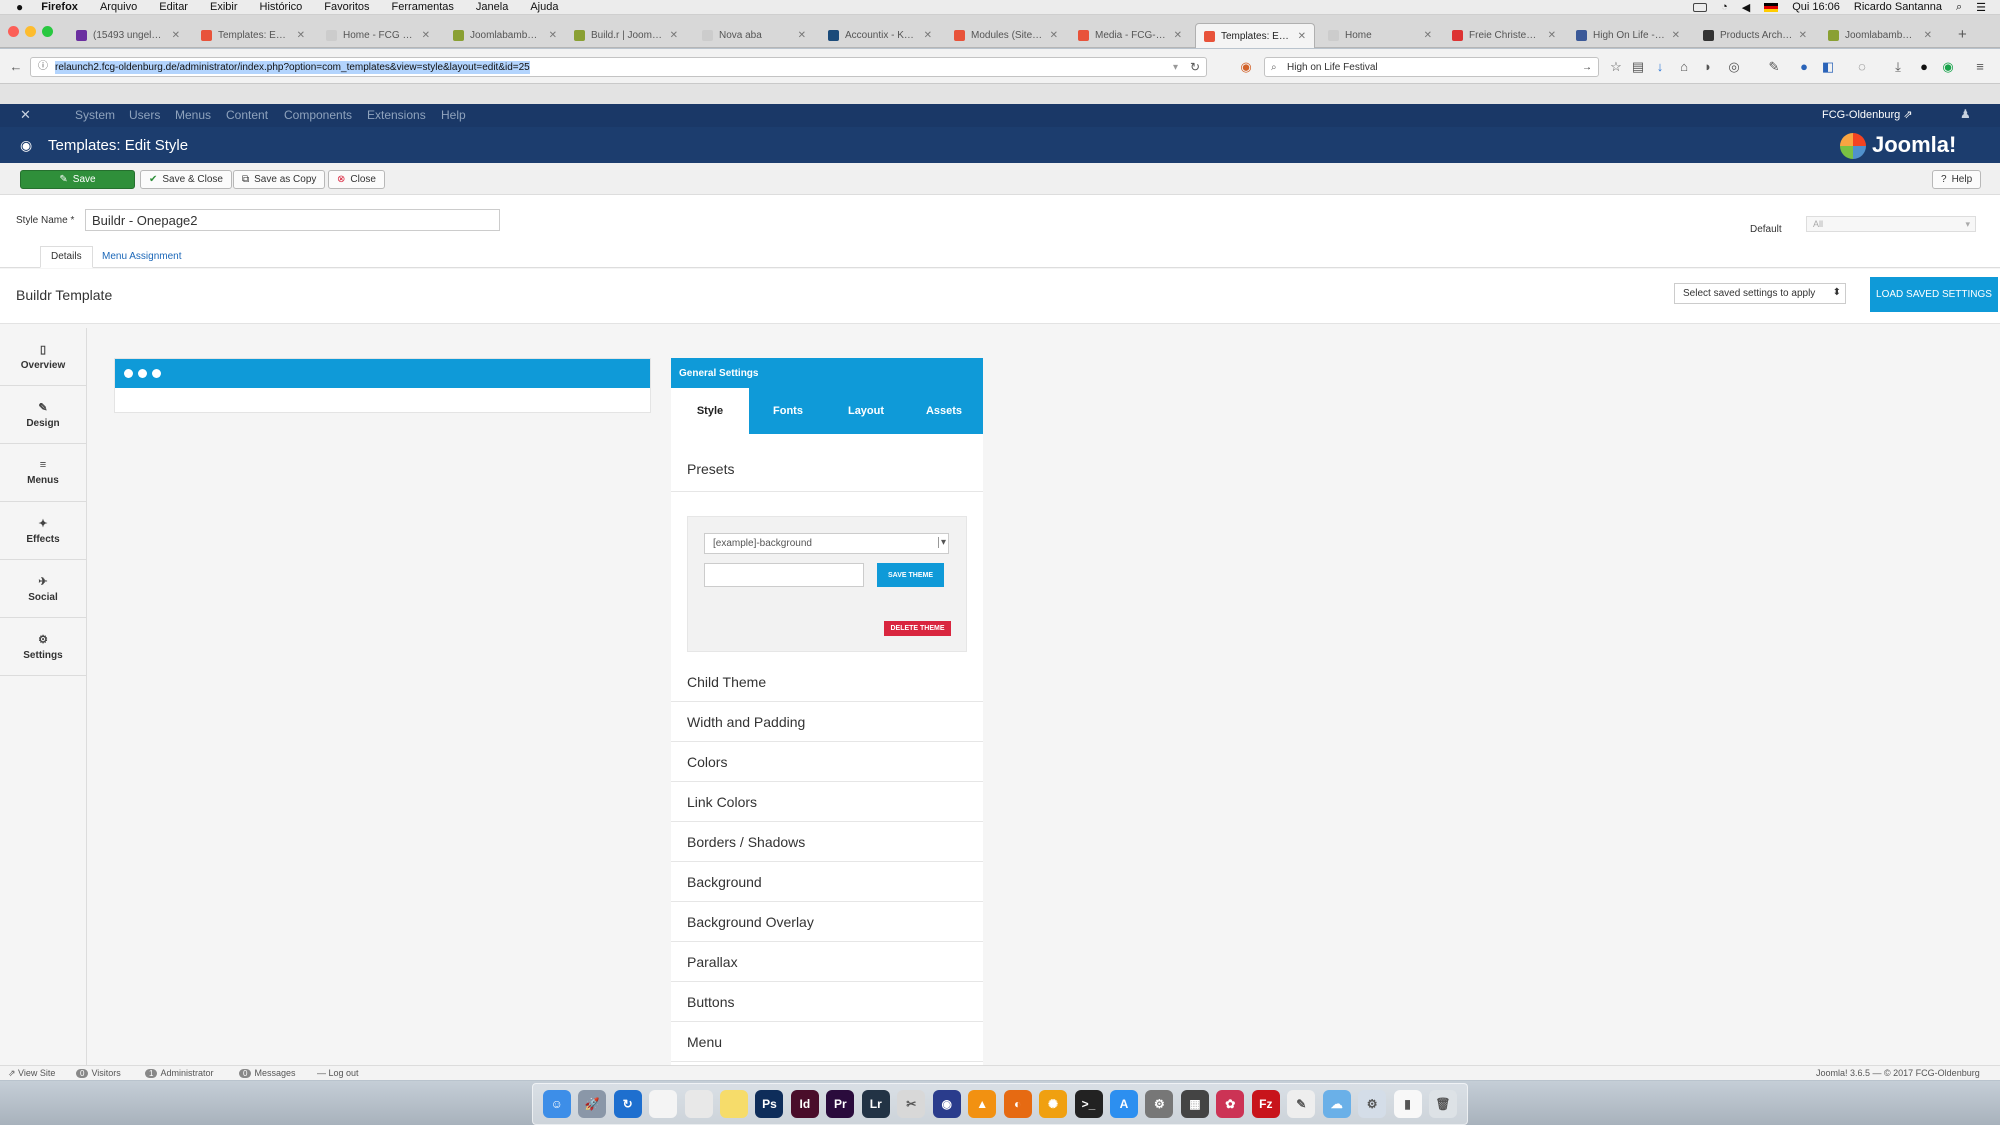 Image resolution: width=2000 pixels, height=1125 pixels. I want to click on sidebar-item-effects: ✦ Effects, so click(43, 531).